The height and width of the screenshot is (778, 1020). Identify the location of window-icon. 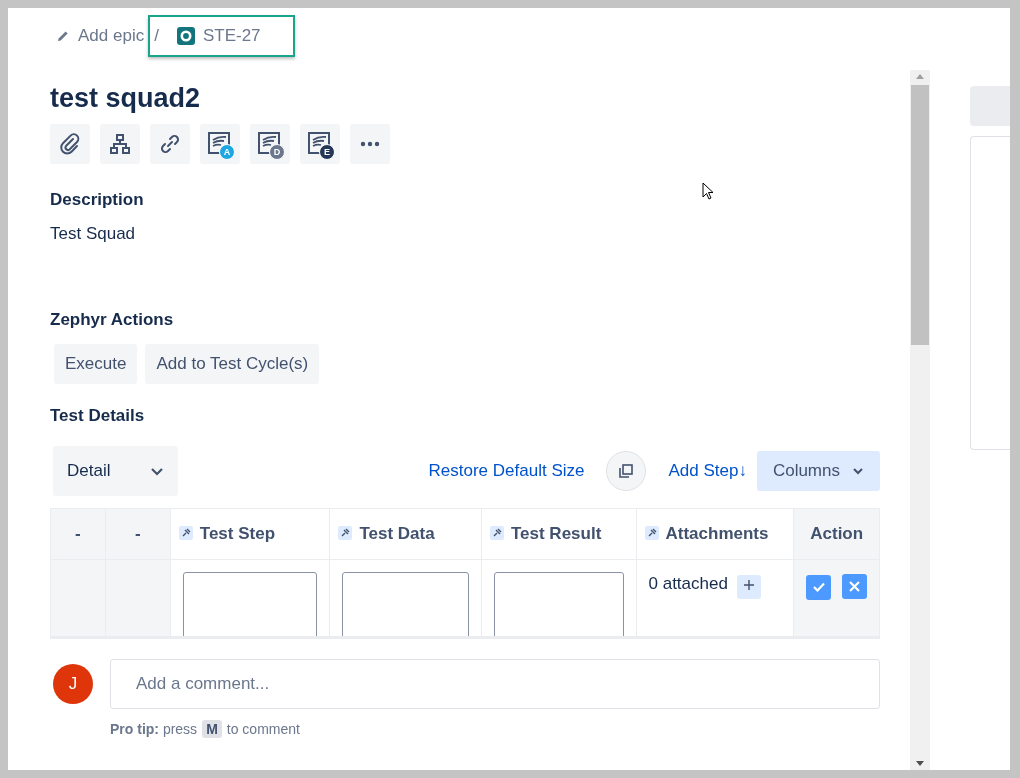
(626, 471).